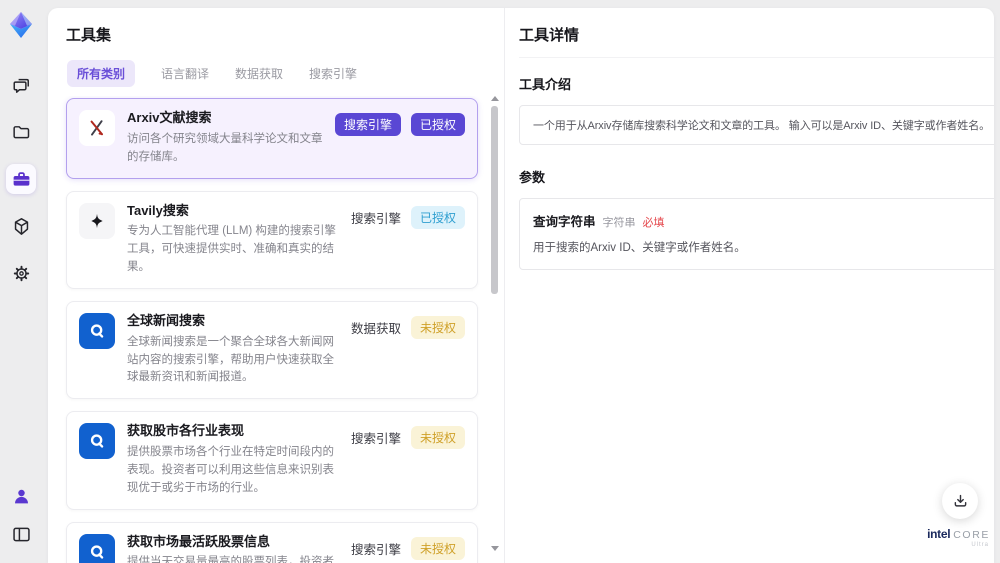 The width and height of the screenshot is (1000, 563). I want to click on icon-sidebar, so click(21, 281).